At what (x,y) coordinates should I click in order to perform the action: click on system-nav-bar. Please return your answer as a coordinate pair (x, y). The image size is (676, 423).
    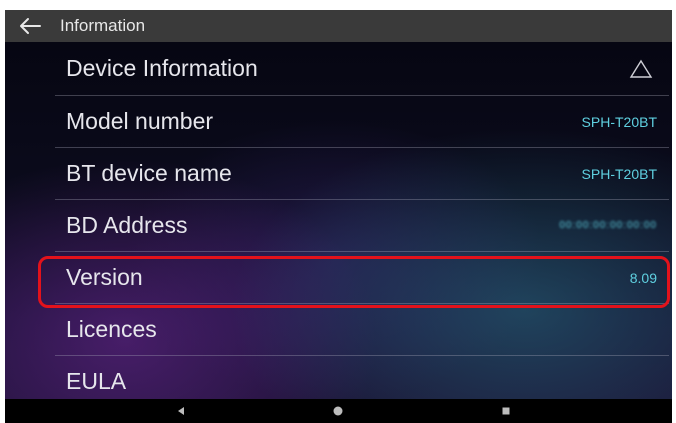
    Looking at the image, I should click on (338, 411).